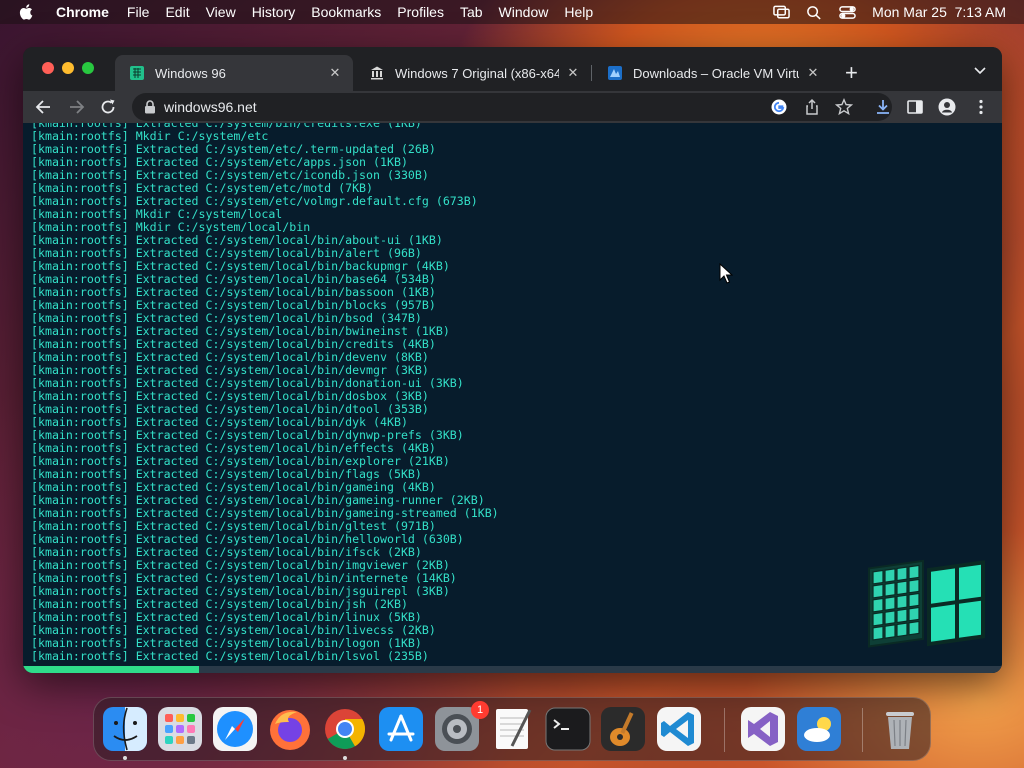 The height and width of the screenshot is (768, 1024). What do you see at coordinates (623, 729) in the screenshot?
I see `garageband-icon` at bounding box center [623, 729].